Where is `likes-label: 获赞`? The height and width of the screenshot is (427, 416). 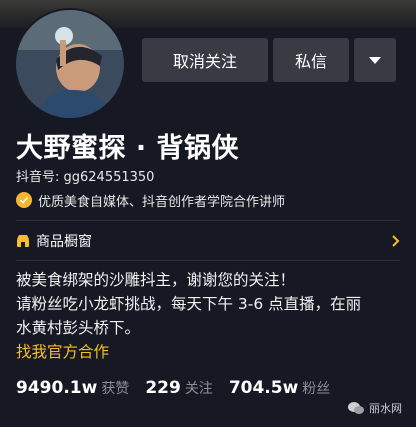
likes-label: 获赞 is located at coordinates (115, 389).